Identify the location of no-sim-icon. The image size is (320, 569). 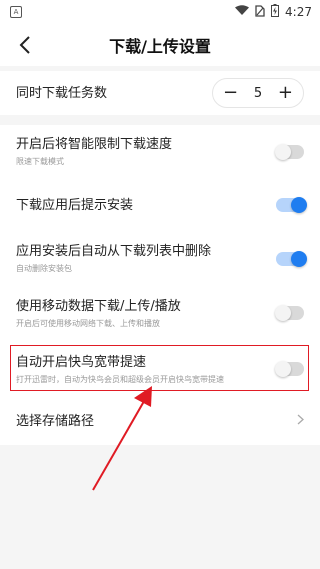
(260, 12).